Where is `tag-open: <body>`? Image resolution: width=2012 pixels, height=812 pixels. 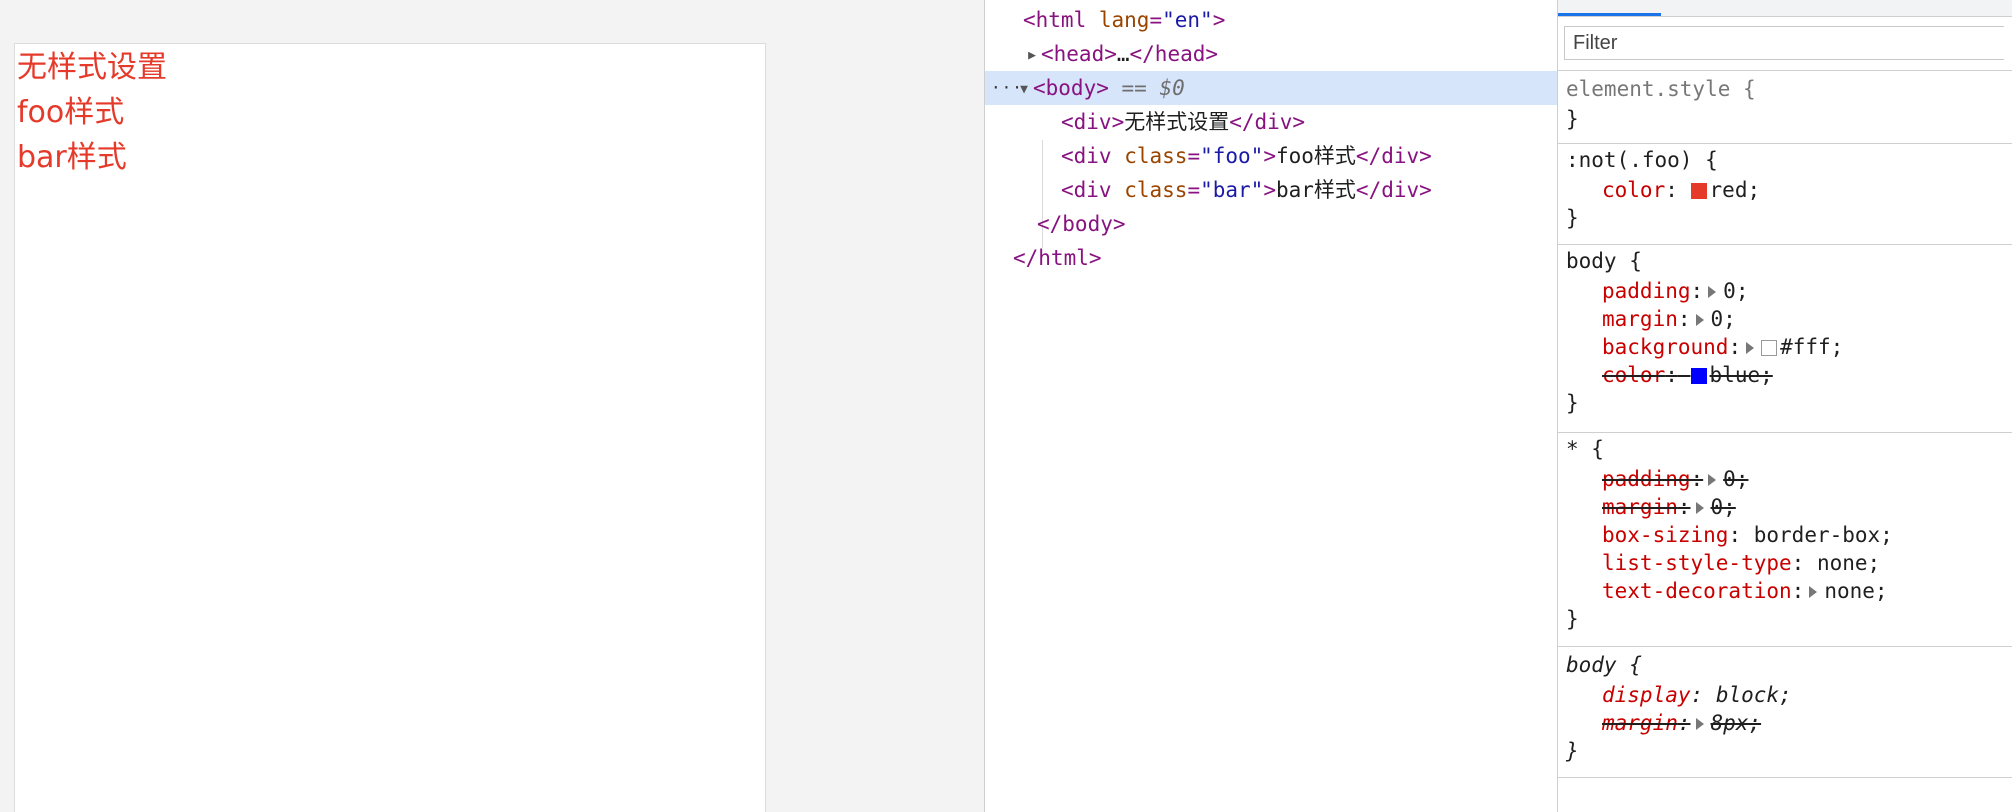
tag-open: <body> is located at coordinates (1071, 88).